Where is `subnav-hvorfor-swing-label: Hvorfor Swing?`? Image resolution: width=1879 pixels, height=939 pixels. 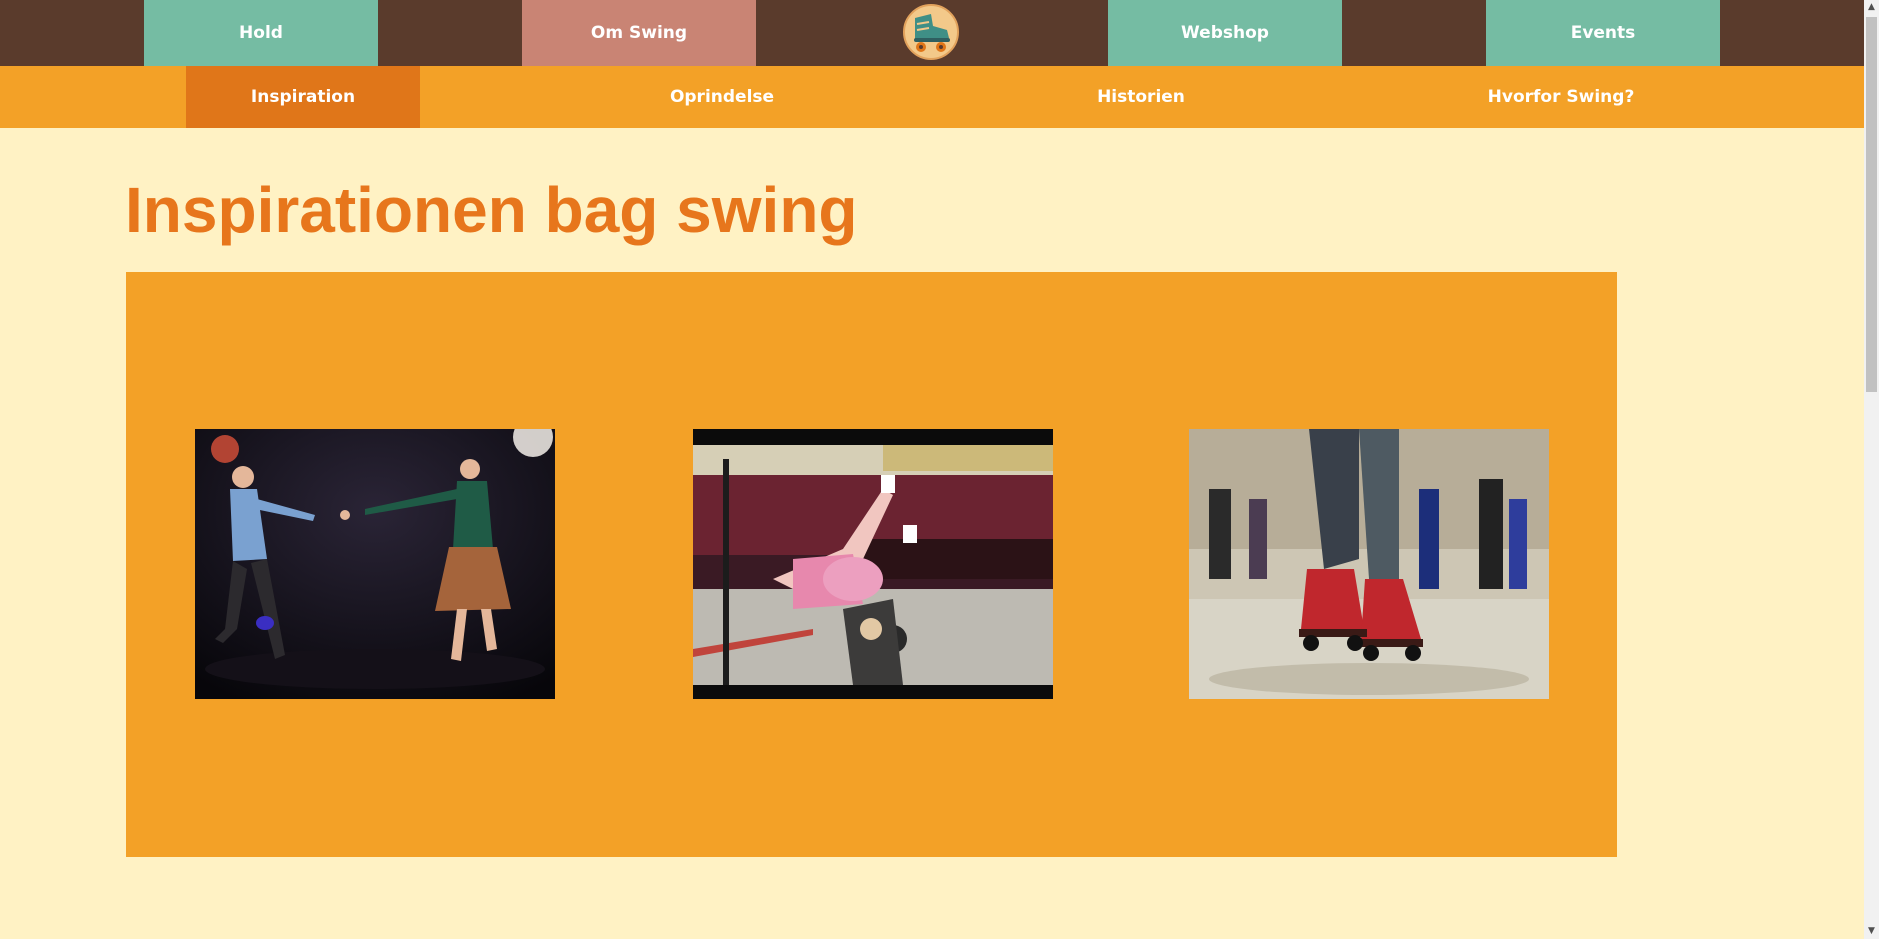
subnav-hvorfor-swing-label: Hvorfor Swing? is located at coordinates (1561, 97).